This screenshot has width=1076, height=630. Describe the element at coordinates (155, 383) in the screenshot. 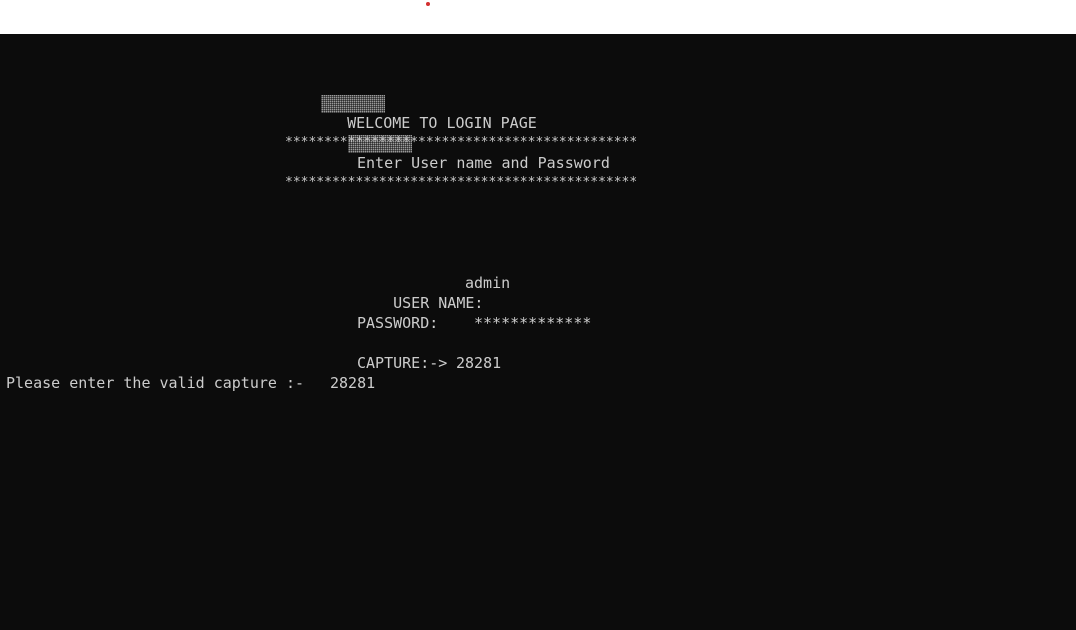

I see `capture-prompt: Please enter the valid capture :-` at that location.